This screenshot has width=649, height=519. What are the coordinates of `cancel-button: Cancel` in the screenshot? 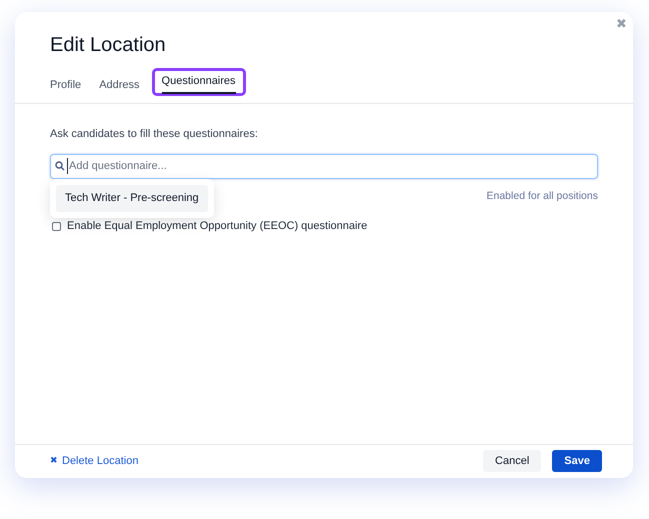 It's located at (512, 461).